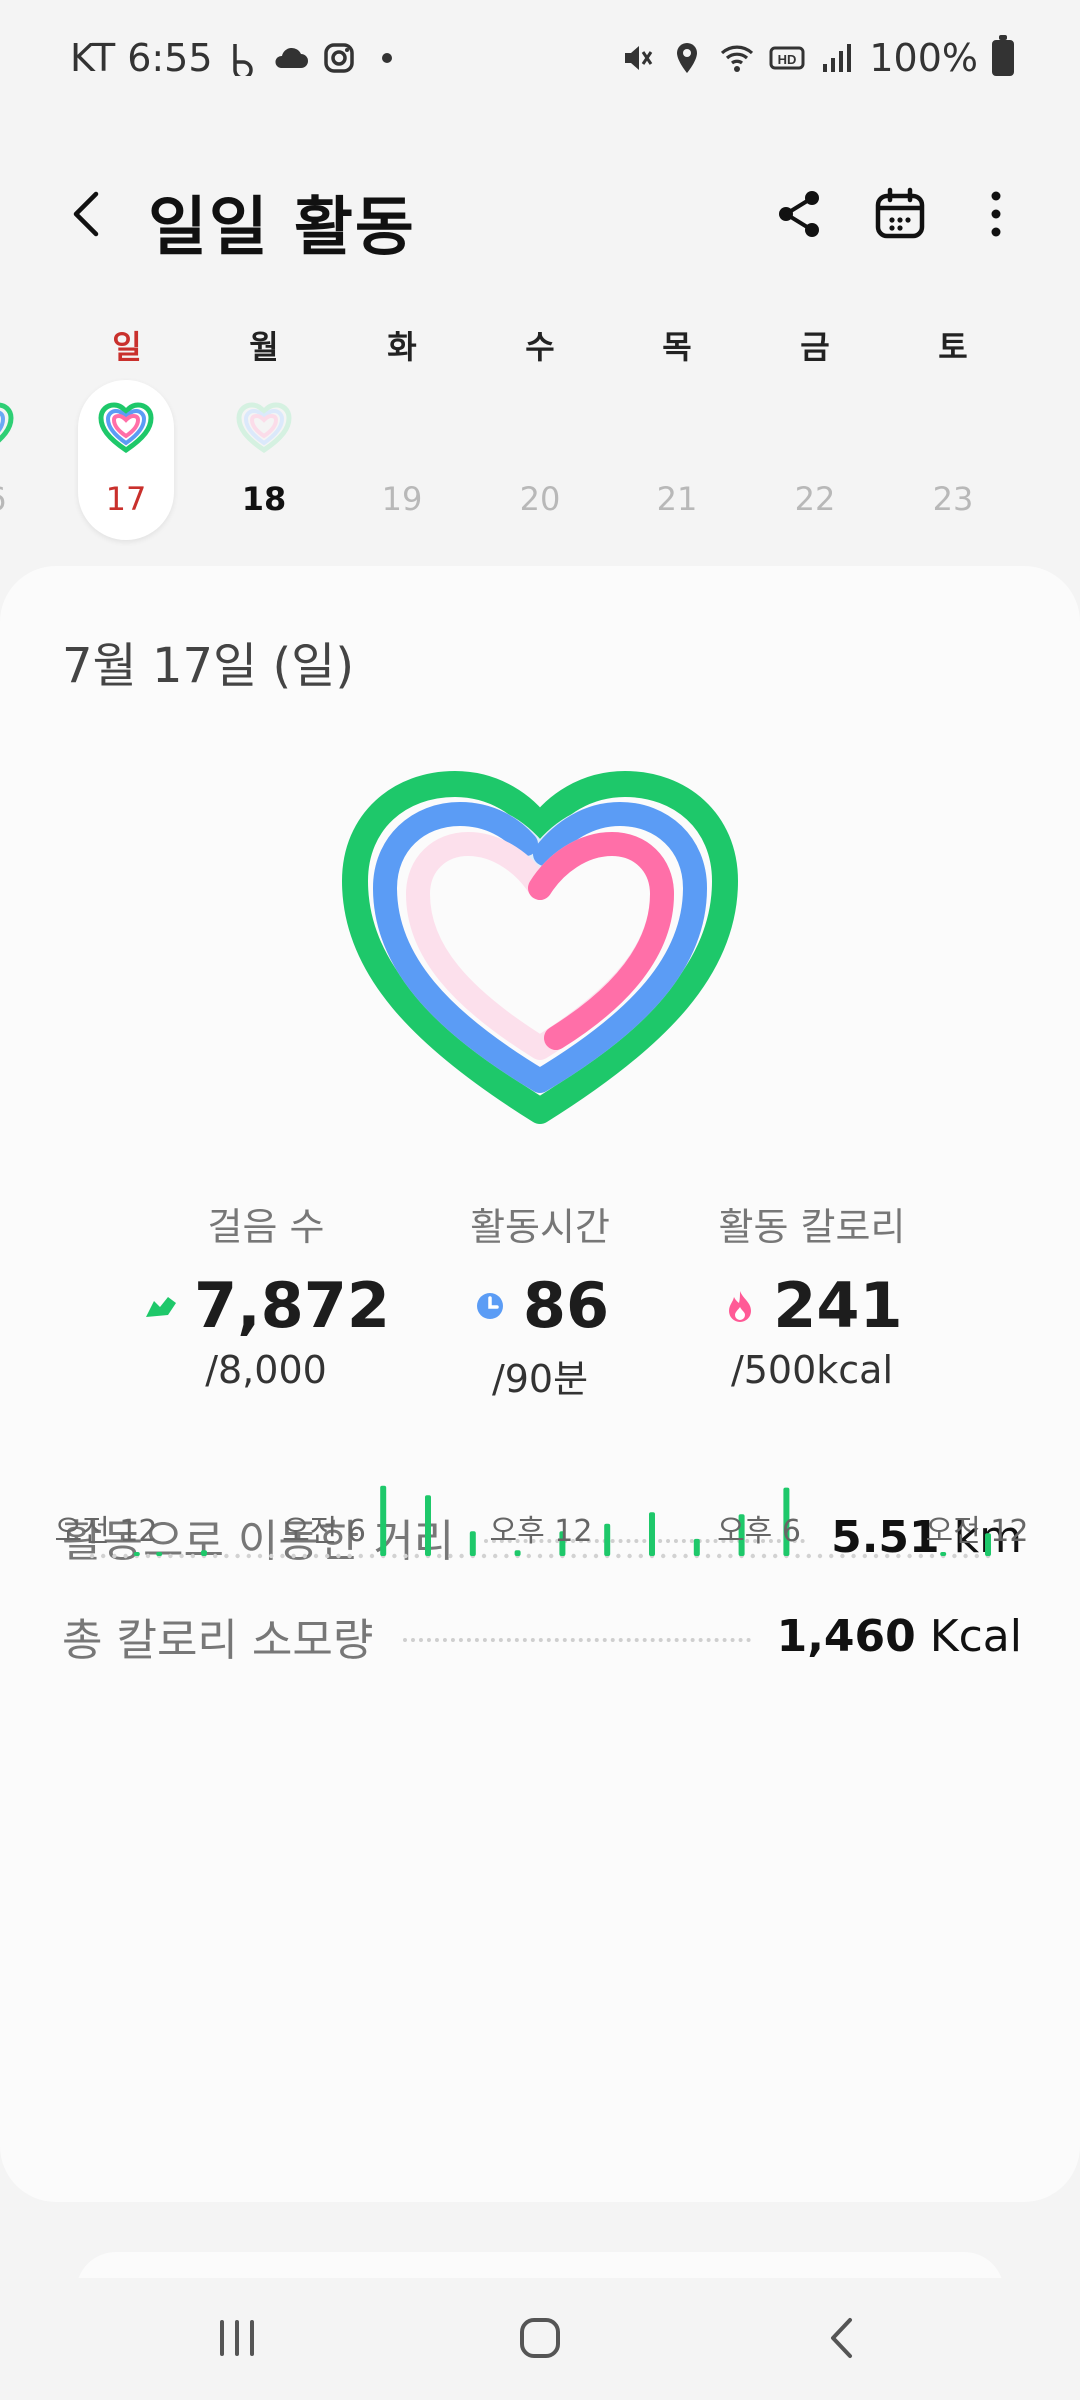  I want to click on weekday-label: 금, so click(815, 347).